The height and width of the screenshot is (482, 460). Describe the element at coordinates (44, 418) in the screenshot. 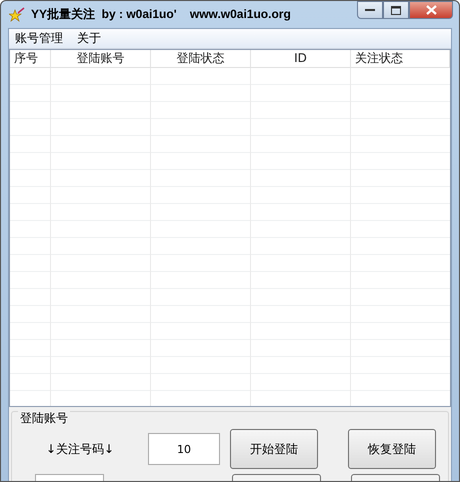

I see `group-title: 登陆账号` at that location.